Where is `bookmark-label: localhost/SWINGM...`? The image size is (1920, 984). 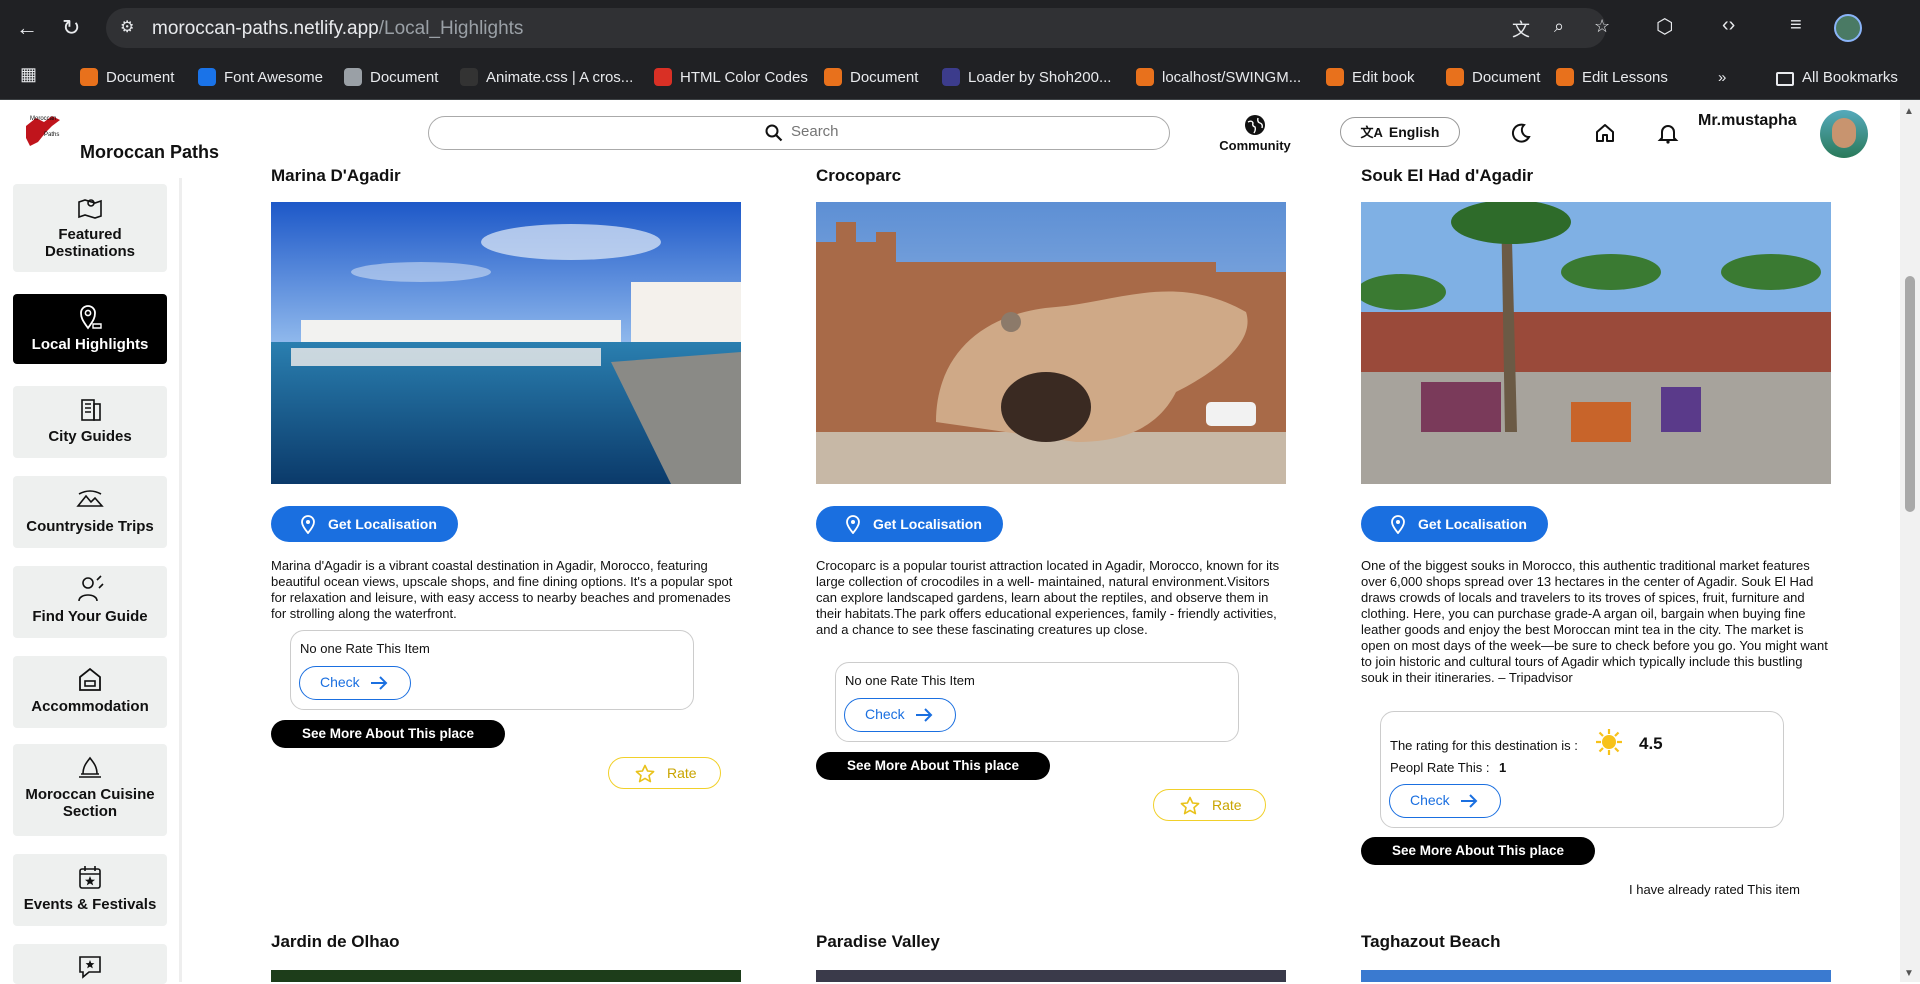
bookmark-label: localhost/SWINGM... is located at coordinates (1232, 77).